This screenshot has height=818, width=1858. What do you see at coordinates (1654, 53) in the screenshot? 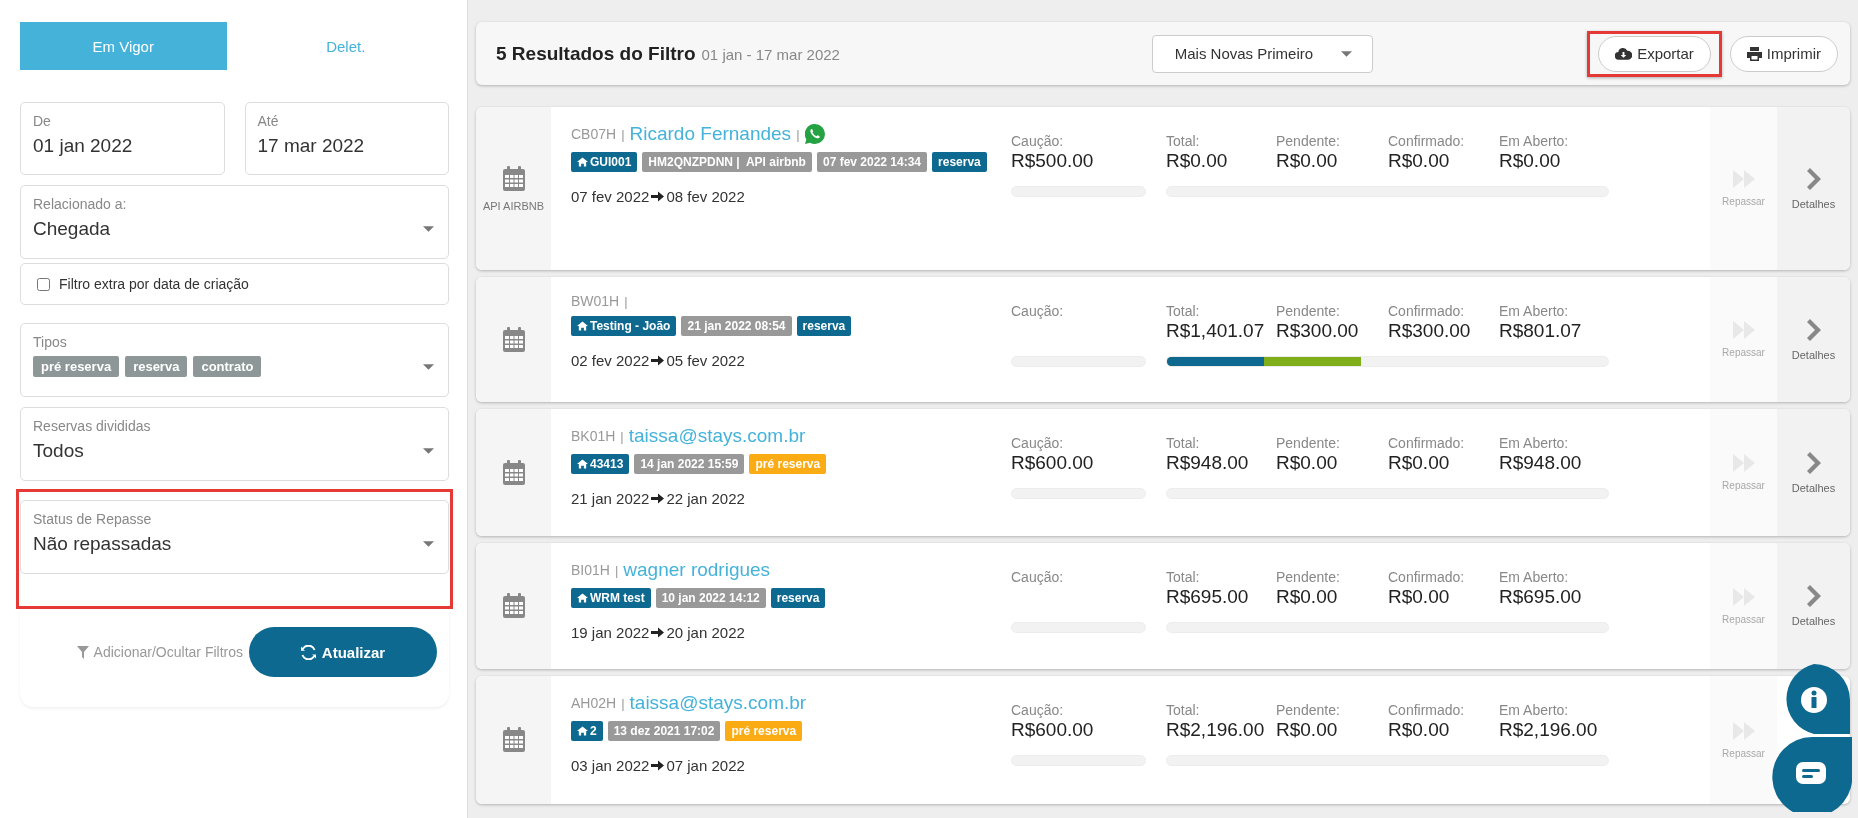
I see `export-button: Exportar` at bounding box center [1654, 53].